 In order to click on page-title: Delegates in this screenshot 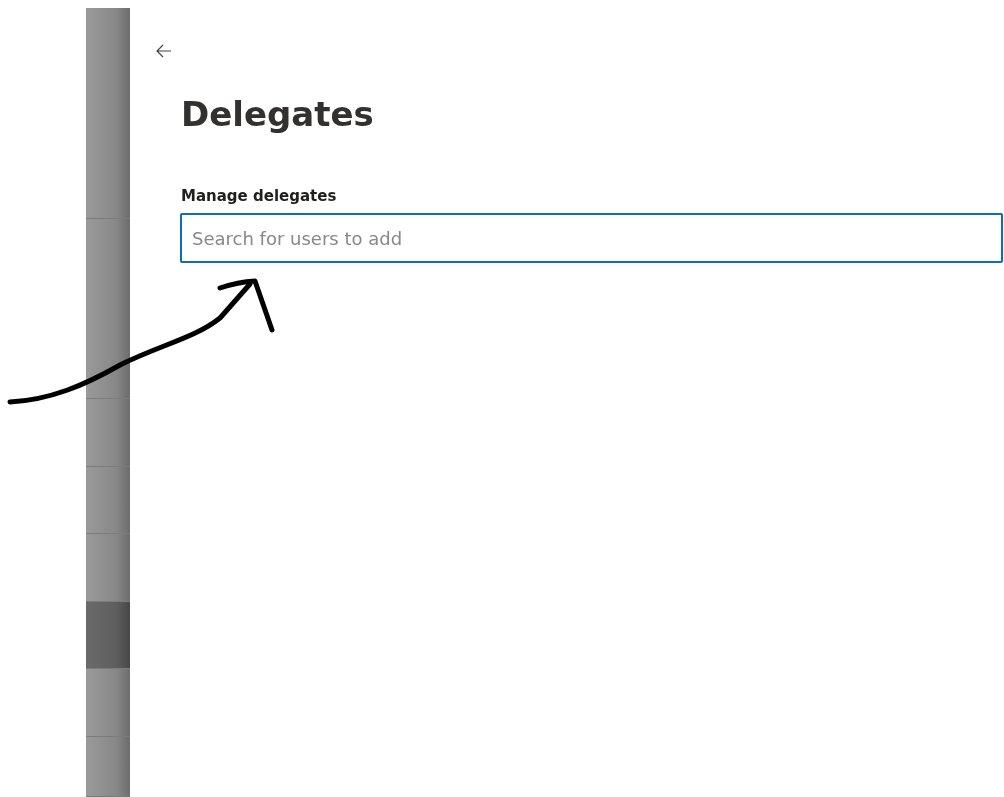, I will do `click(278, 114)`.